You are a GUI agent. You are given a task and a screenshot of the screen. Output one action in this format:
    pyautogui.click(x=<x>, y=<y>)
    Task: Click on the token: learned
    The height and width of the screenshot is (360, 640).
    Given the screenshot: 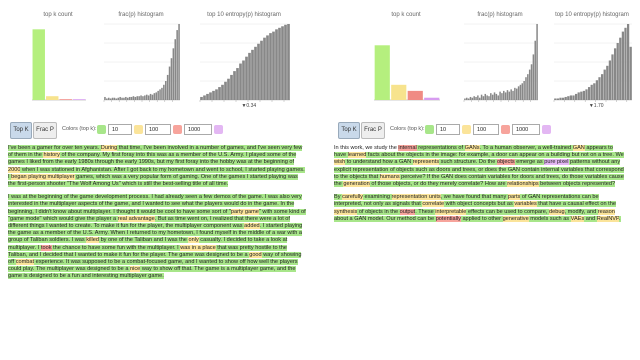 What is the action you would take?
    pyautogui.click(x=357, y=155)
    